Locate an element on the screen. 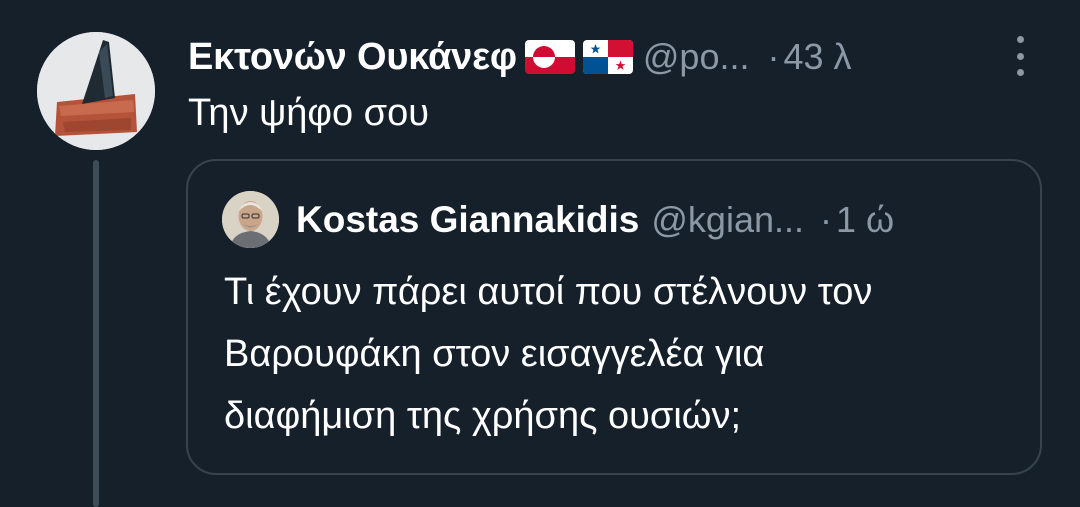  author-display-name: Εκτονών Ουκάνεφ is located at coordinates (352, 57).